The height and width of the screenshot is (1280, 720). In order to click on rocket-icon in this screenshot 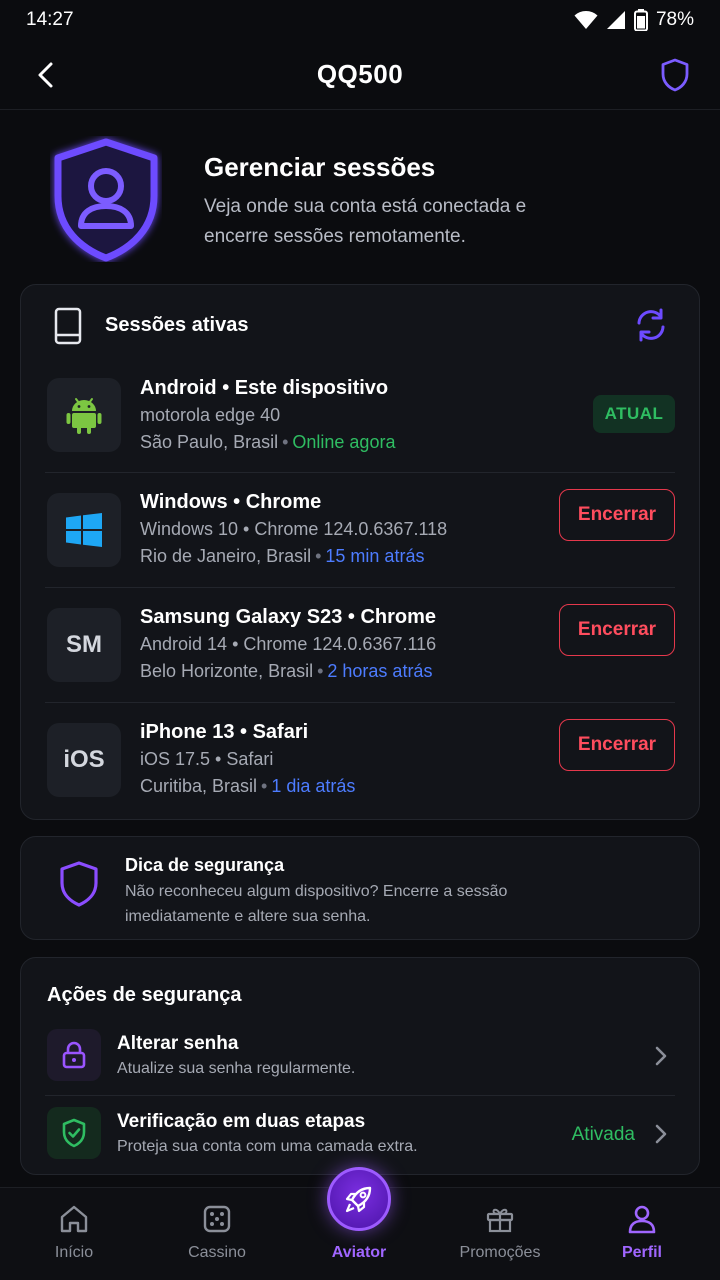, I will do `click(358, 1199)`.